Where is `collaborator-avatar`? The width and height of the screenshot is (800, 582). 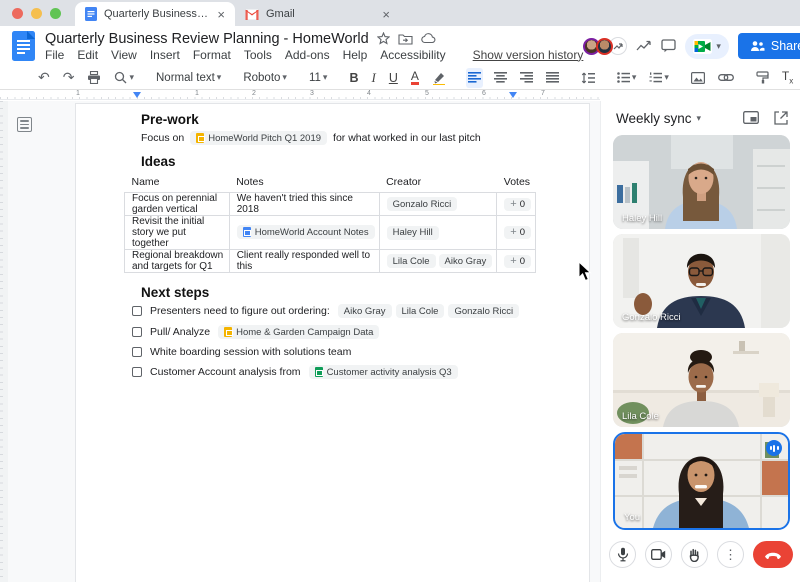
collaborator-avatar is located at coordinates (605, 46).